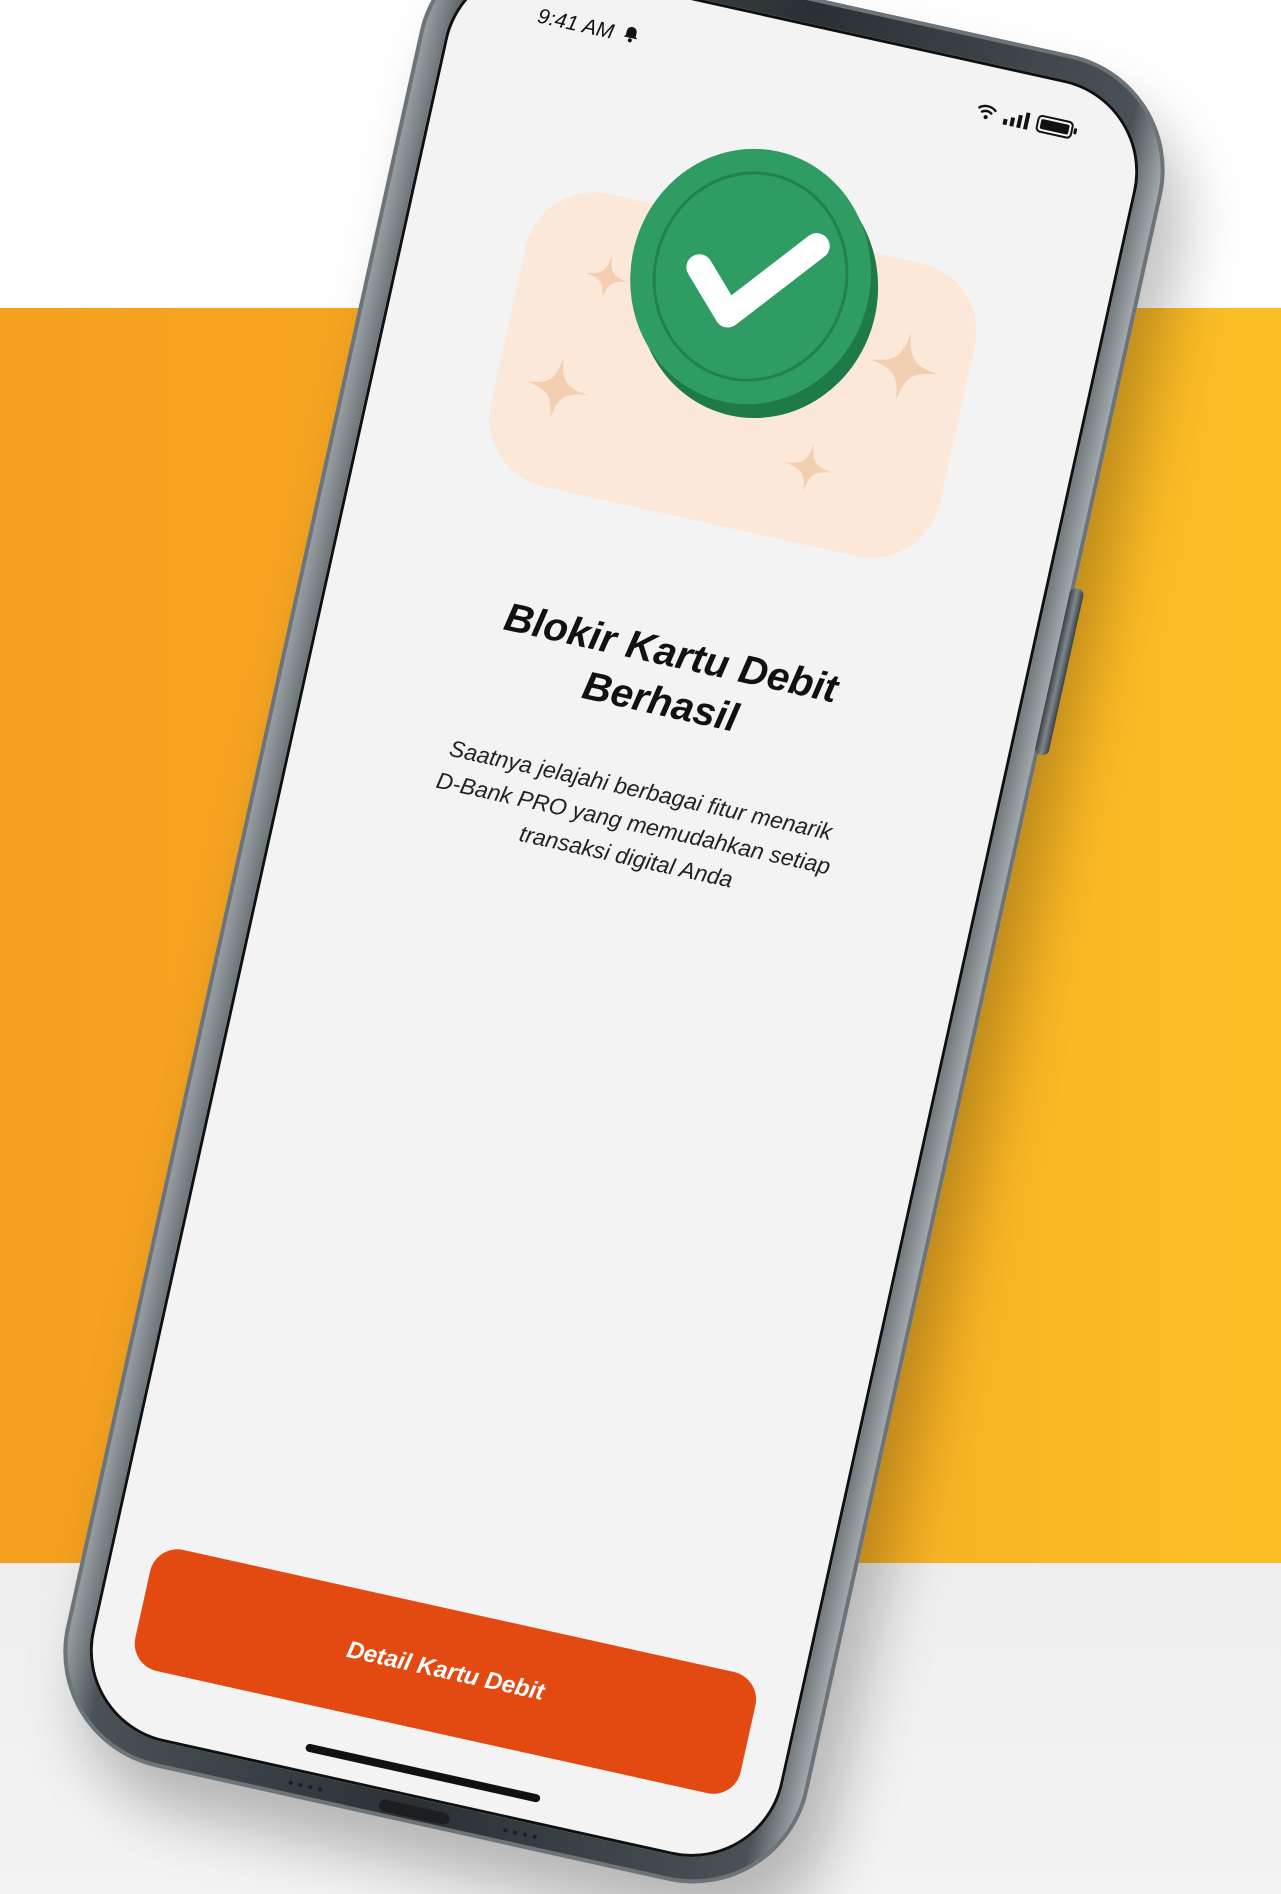 The height and width of the screenshot is (1894, 1281). I want to click on status-time: 9:41 AM, so click(576, 24).